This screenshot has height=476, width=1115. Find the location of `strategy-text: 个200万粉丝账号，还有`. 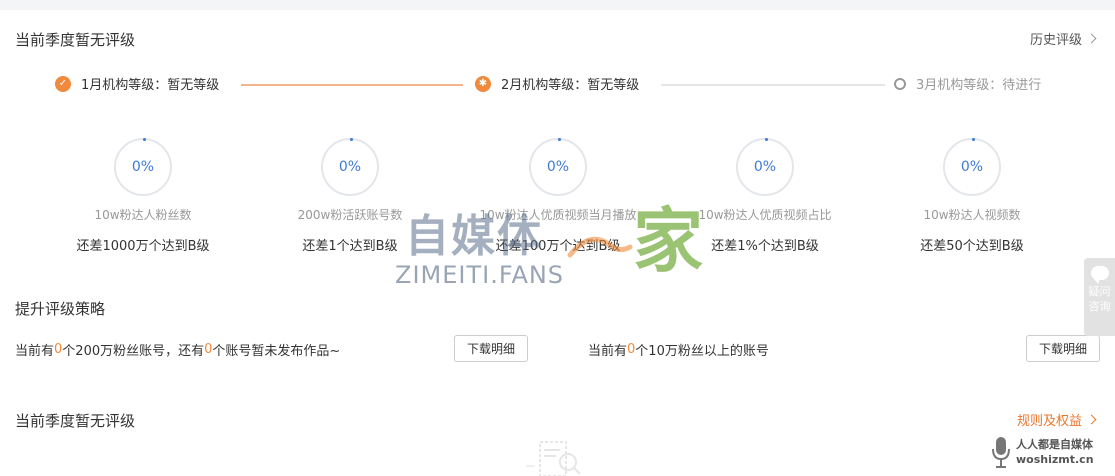

strategy-text: 个200万粉丝账号，还有 is located at coordinates (133, 351).